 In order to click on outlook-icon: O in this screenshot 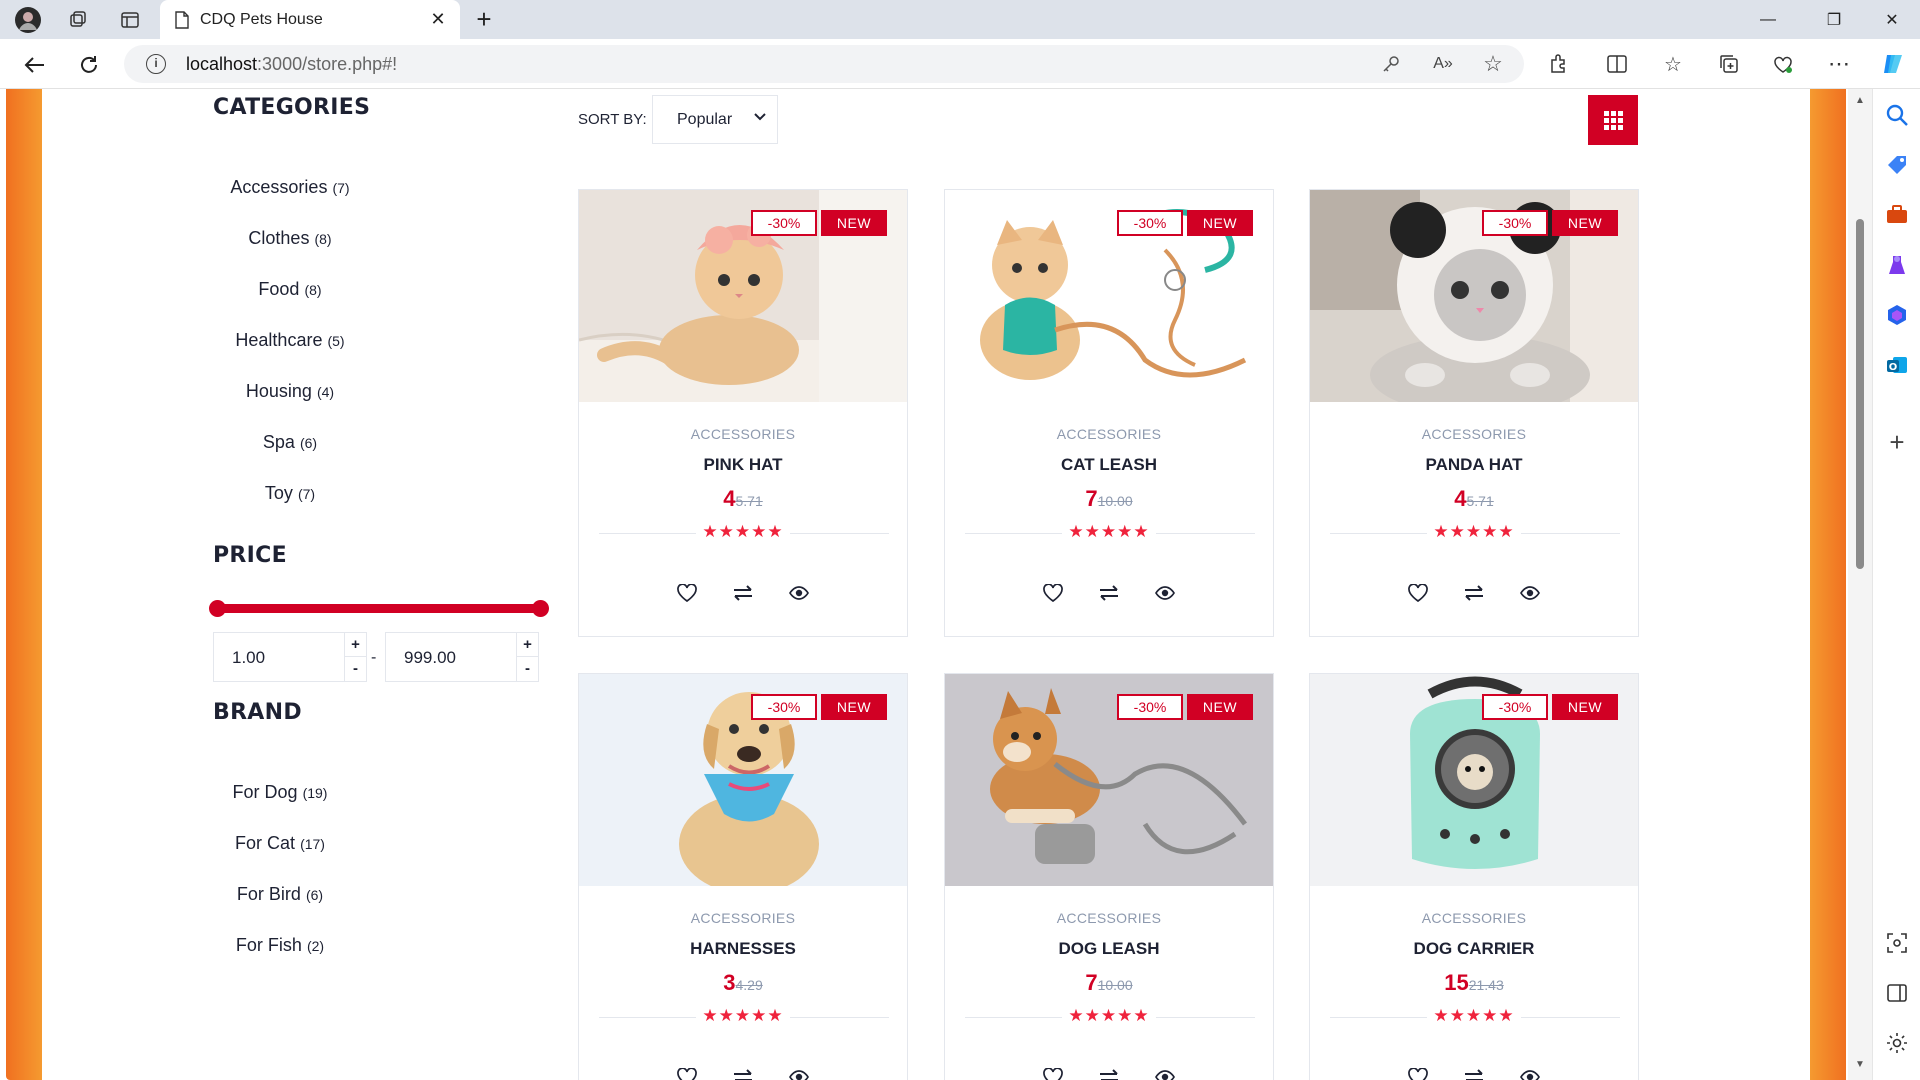, I will do `click(1897, 365)`.